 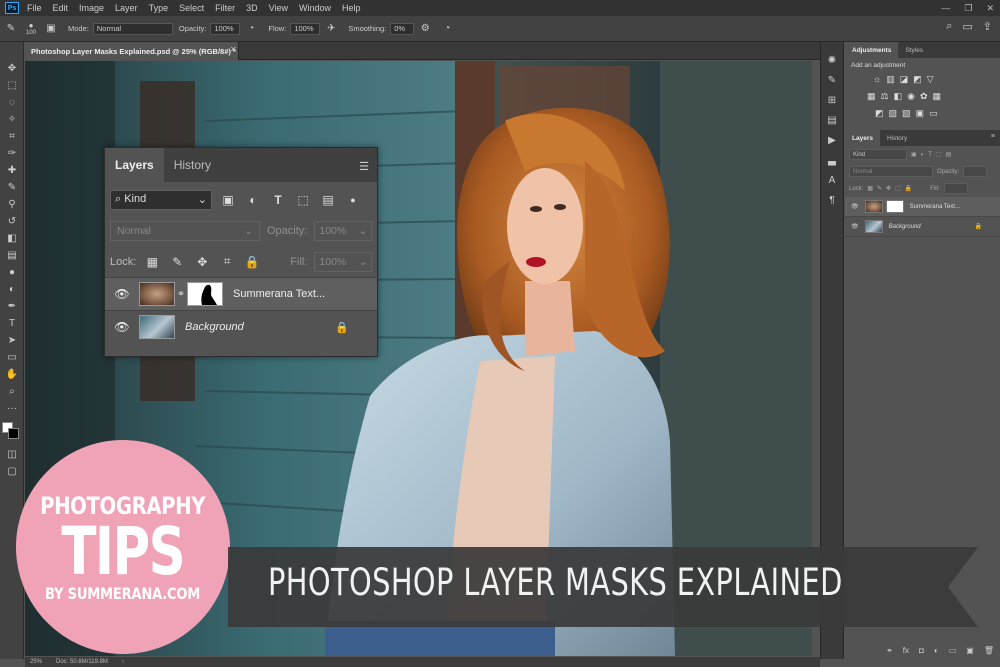 What do you see at coordinates (871, 96) in the screenshot?
I see `hue-saturation-icon: ▦` at bounding box center [871, 96].